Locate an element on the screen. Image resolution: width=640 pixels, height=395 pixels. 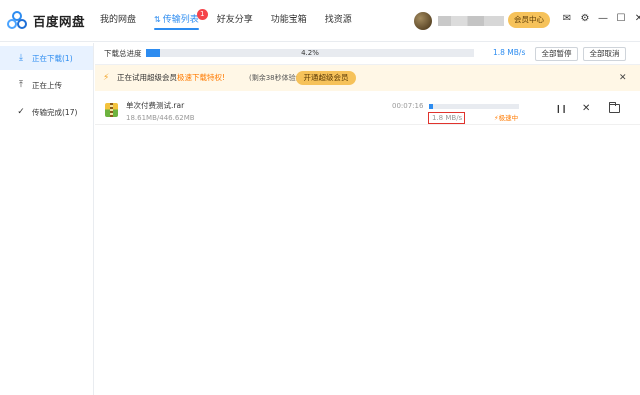
notification-badge: 1 is located at coordinates (202, 14).